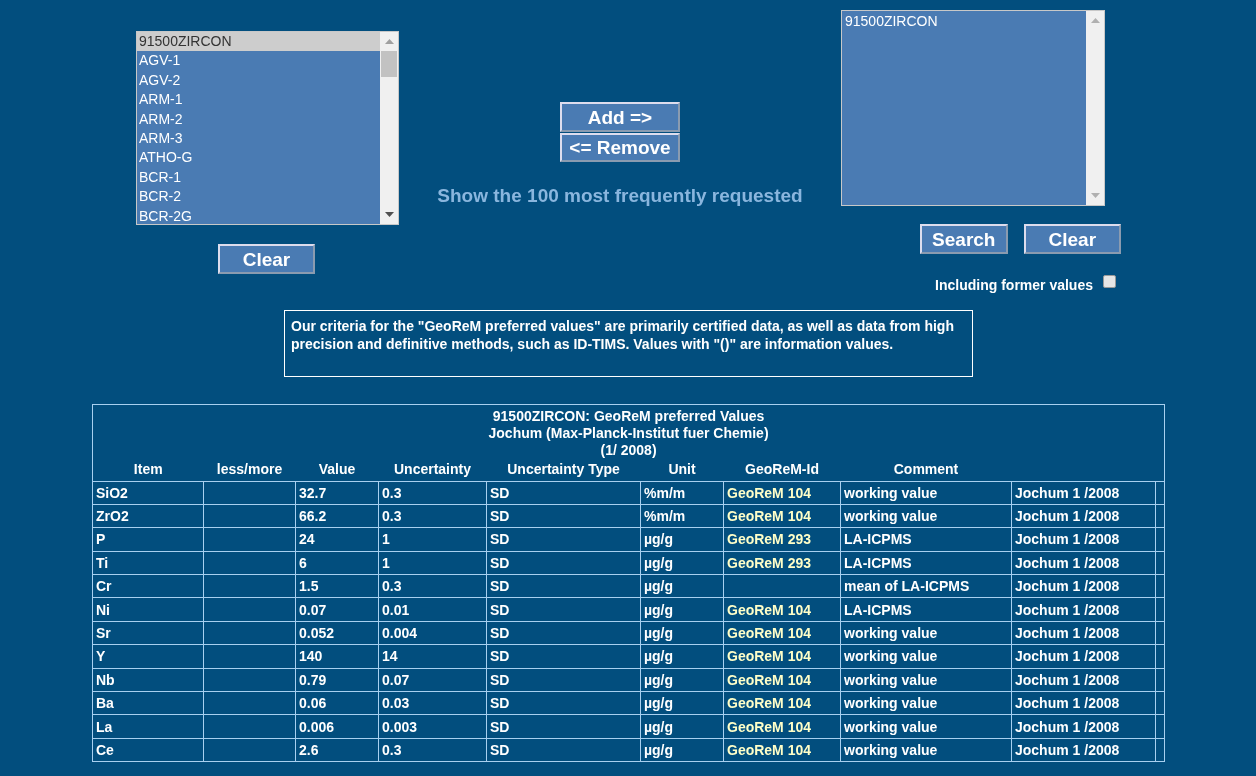 This screenshot has height=776, width=1256. Describe the element at coordinates (563, 469) in the screenshot. I see `column-header: Uncertainty Type` at that location.